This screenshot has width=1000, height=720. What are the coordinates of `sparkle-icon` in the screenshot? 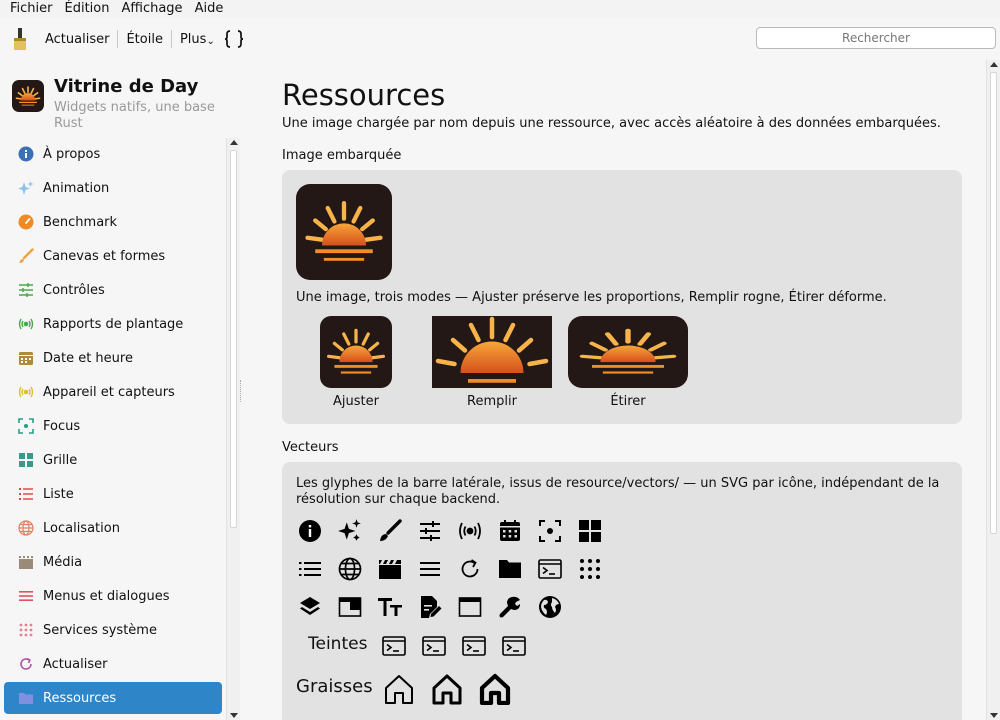 It's located at (350, 531).